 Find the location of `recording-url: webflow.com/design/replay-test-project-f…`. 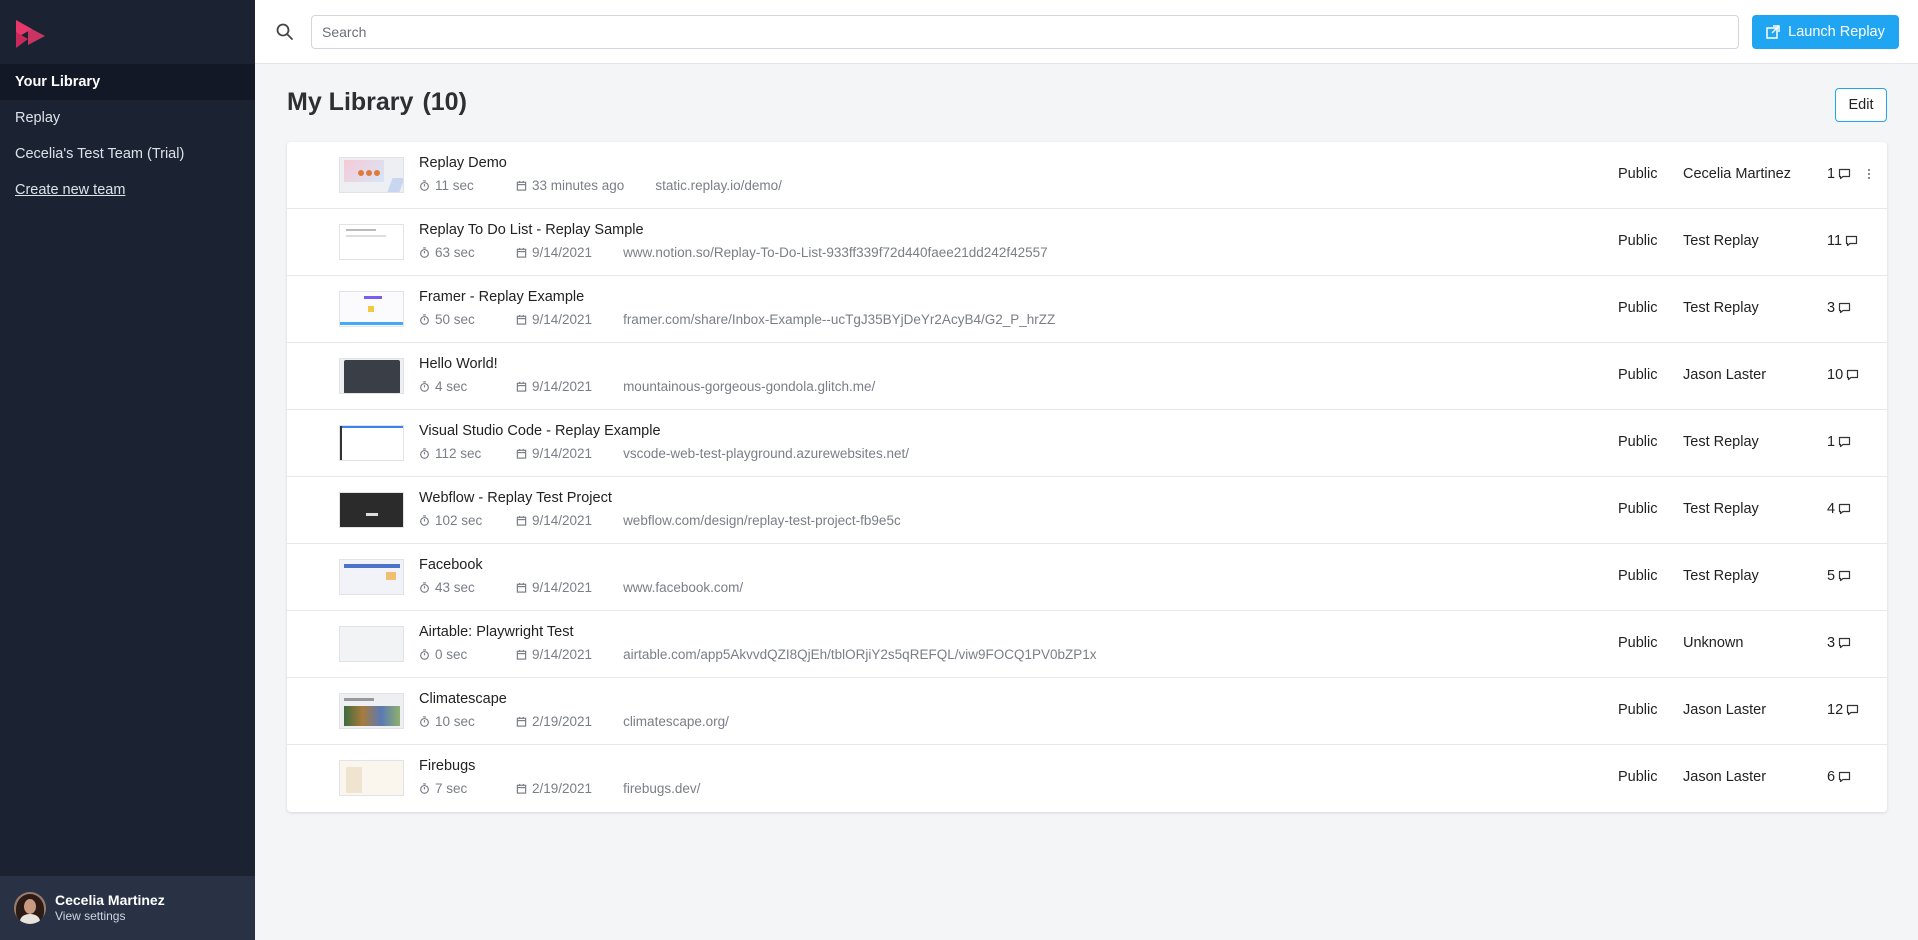

recording-url: webflow.com/design/replay-test-project-f… is located at coordinates (762, 520).